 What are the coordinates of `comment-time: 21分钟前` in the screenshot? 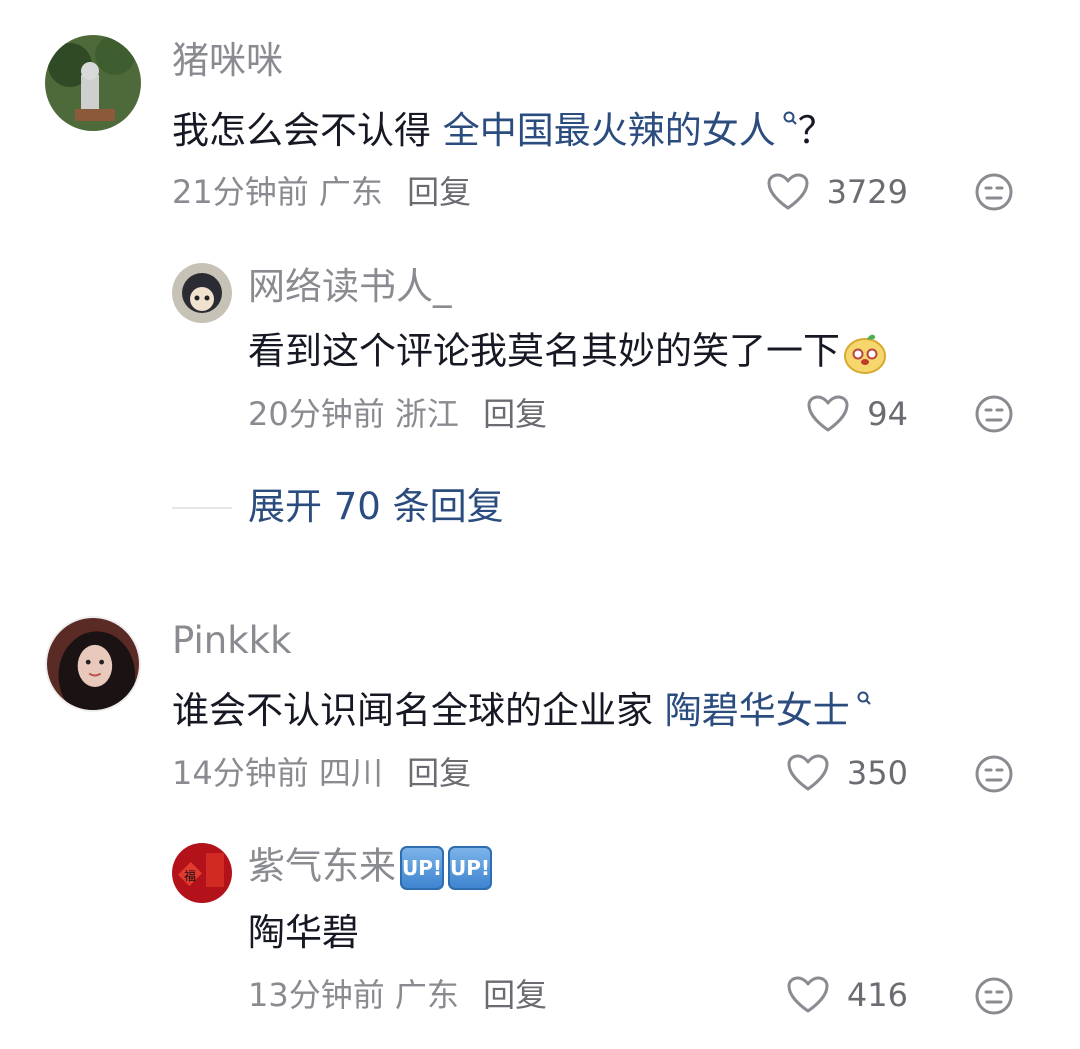 It's located at (240, 192).